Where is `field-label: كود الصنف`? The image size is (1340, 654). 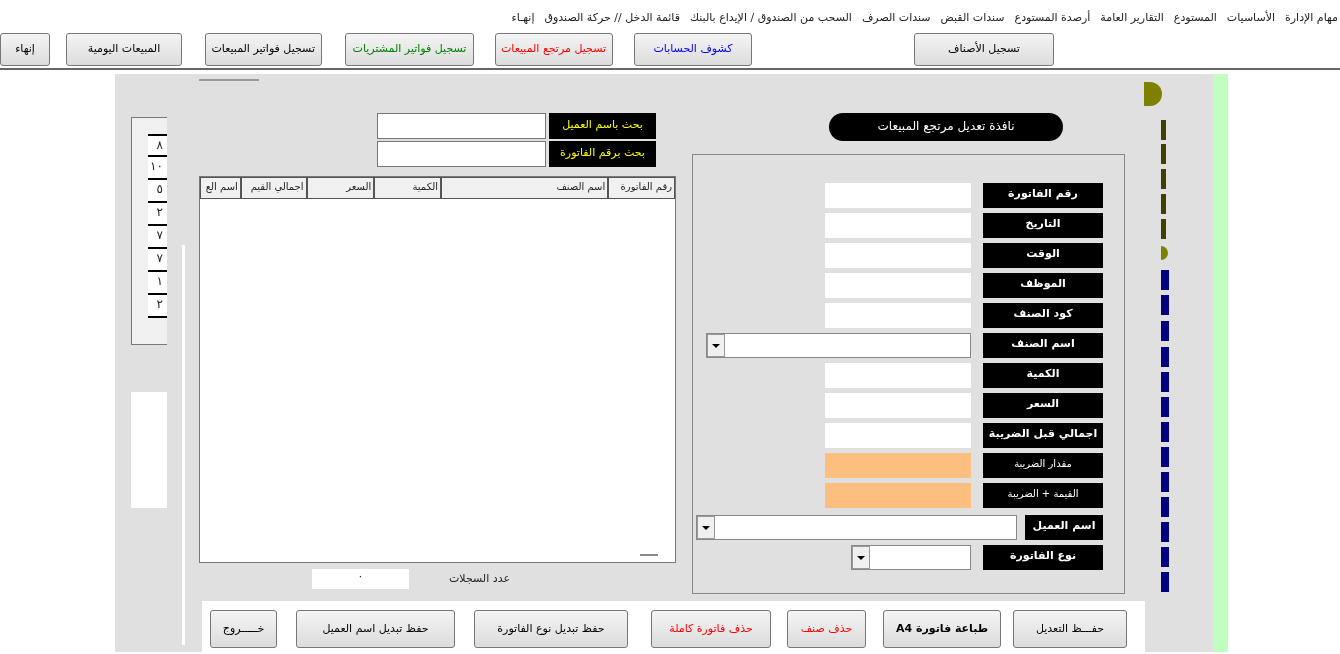 field-label: كود الصنف is located at coordinates (1043, 315).